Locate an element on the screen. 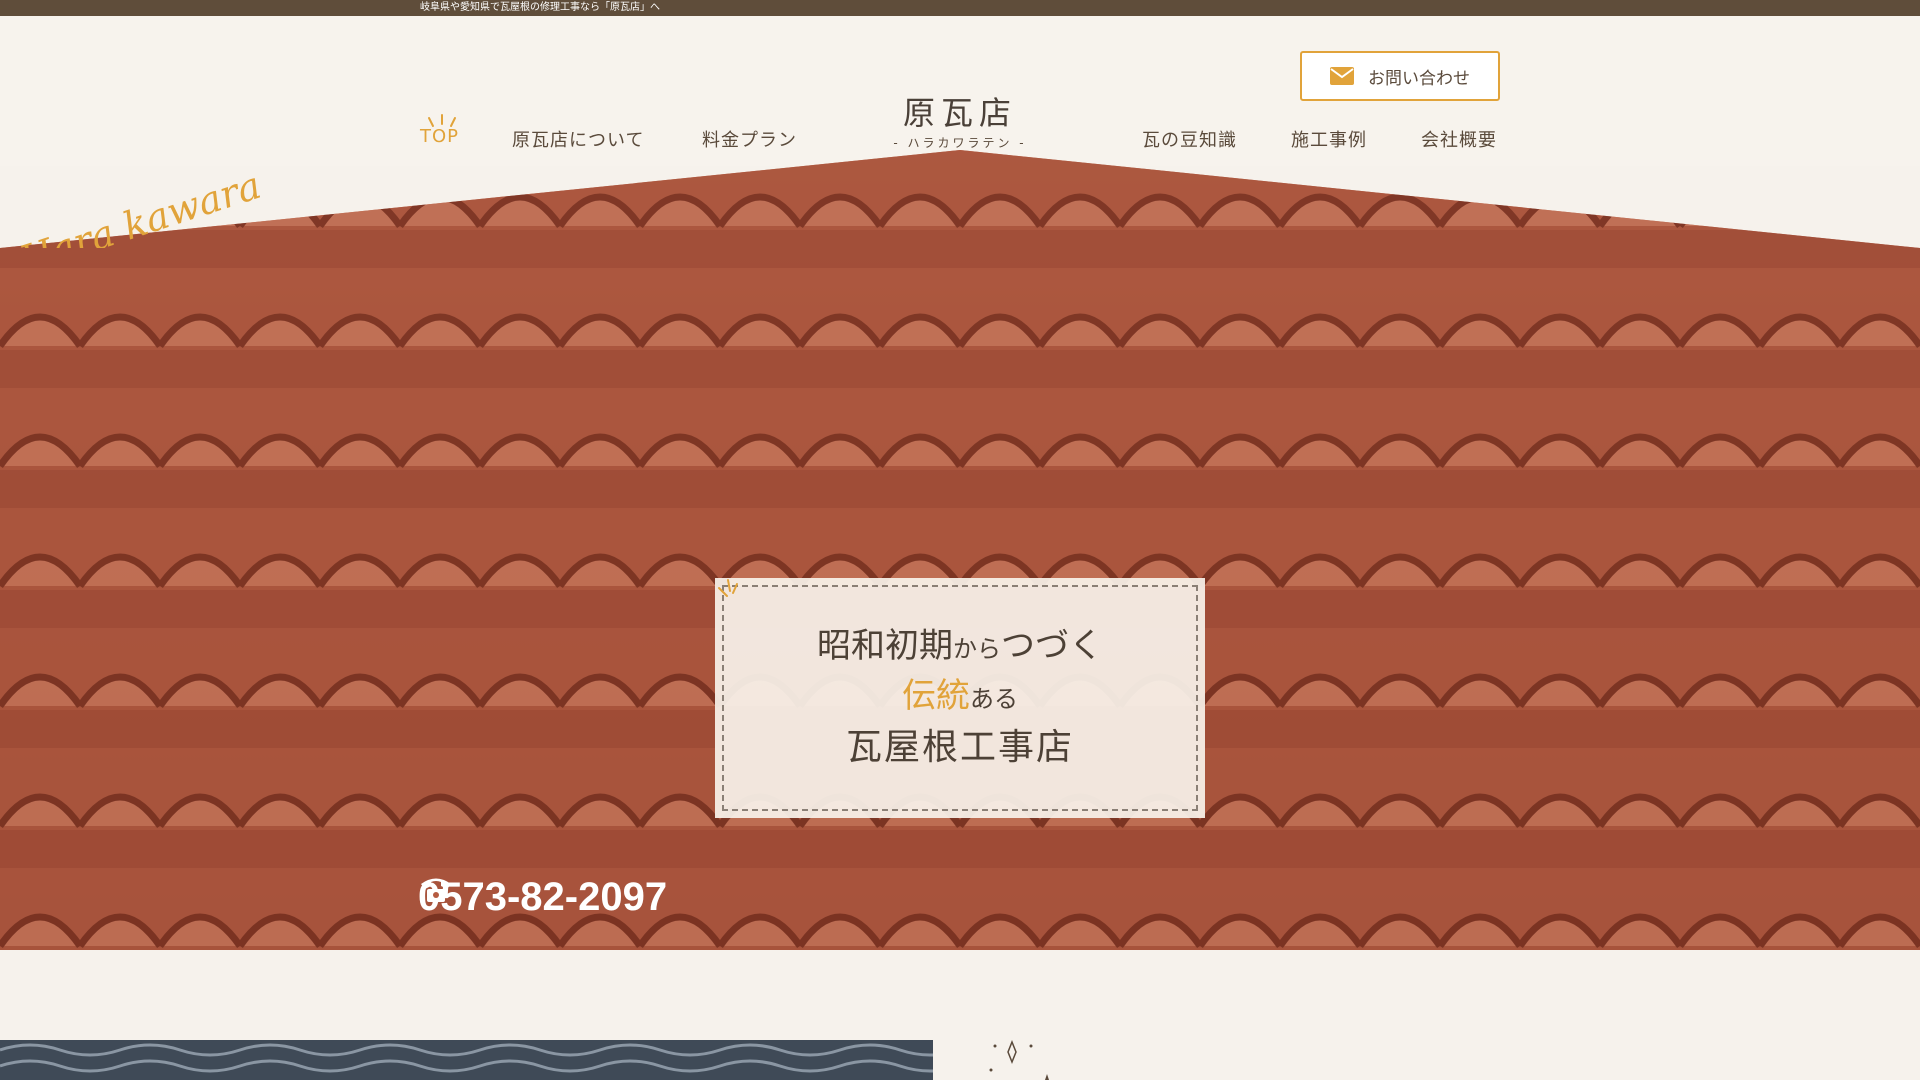  sparkle-icon is located at coordinates (728, 588).